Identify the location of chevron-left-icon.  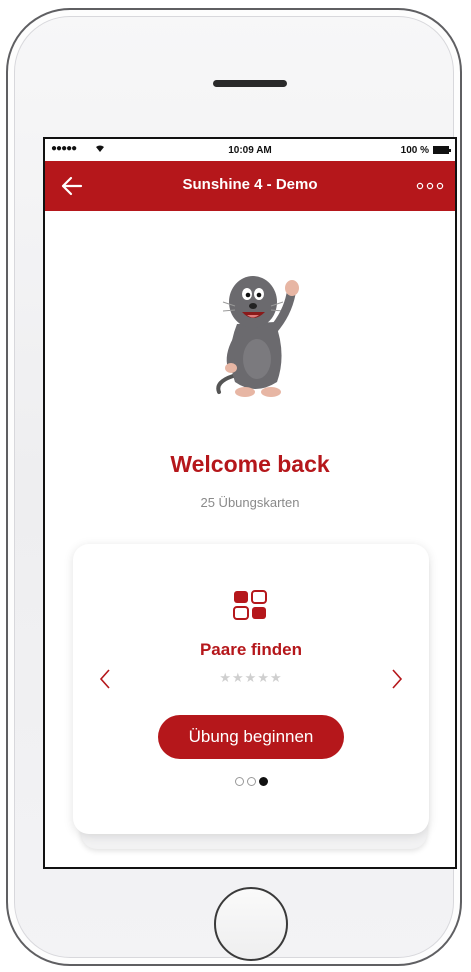
(104, 679).